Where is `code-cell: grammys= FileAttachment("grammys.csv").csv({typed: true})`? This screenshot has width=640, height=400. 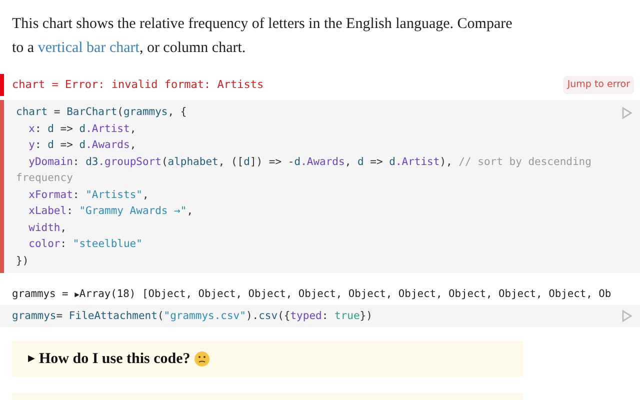
code-cell: grammys= FileAttachment("grammys.csv").csv({typed: true}) is located at coordinates (320, 316).